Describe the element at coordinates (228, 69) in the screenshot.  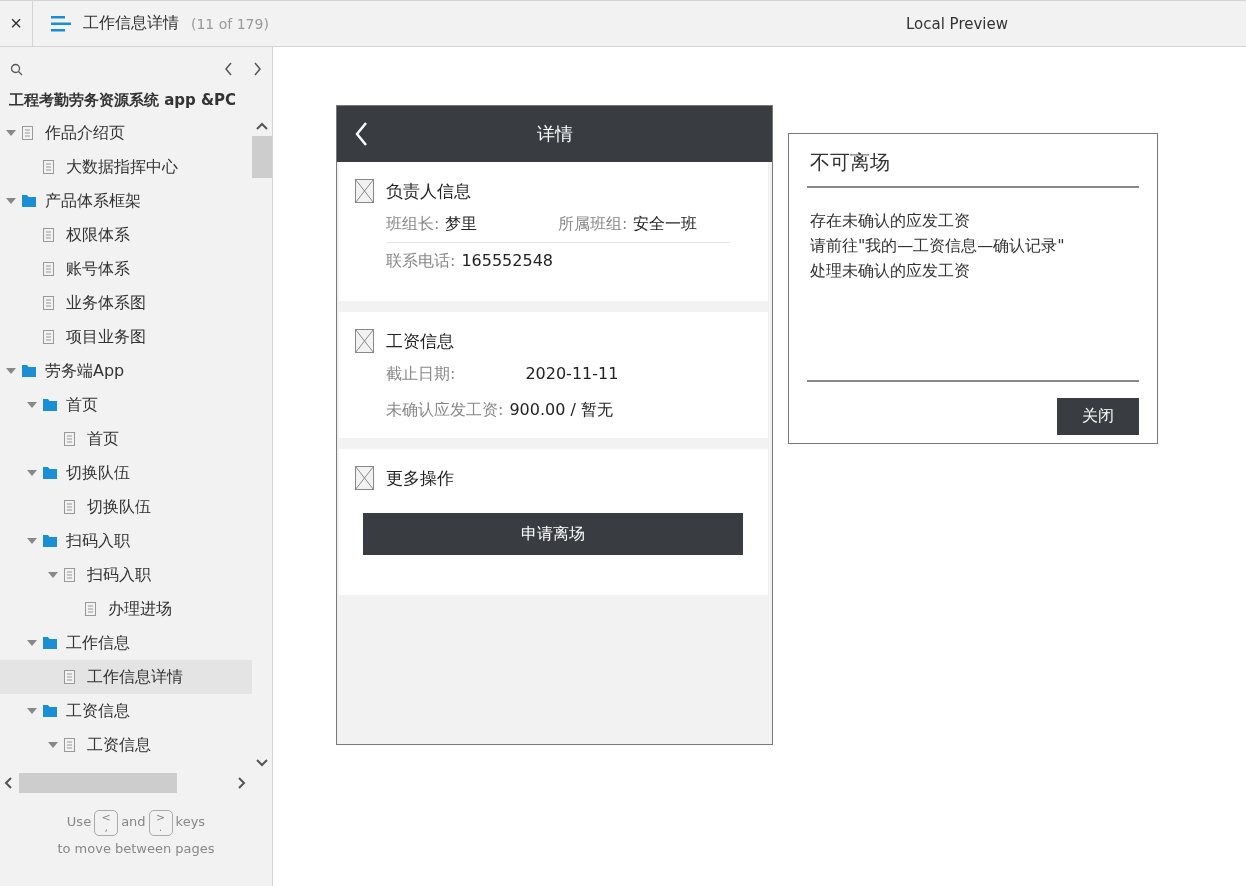
I see `previous-icon` at that location.